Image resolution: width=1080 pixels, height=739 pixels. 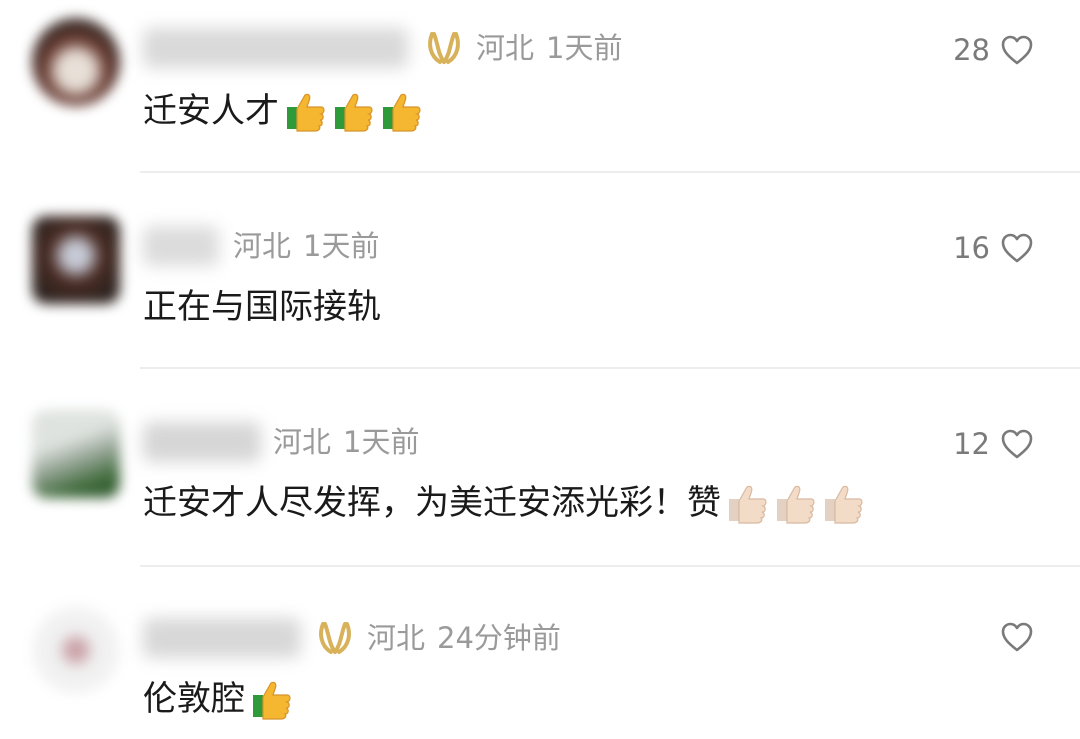 I want to click on comment-text: 正在与国际接轨, so click(x=262, y=307).